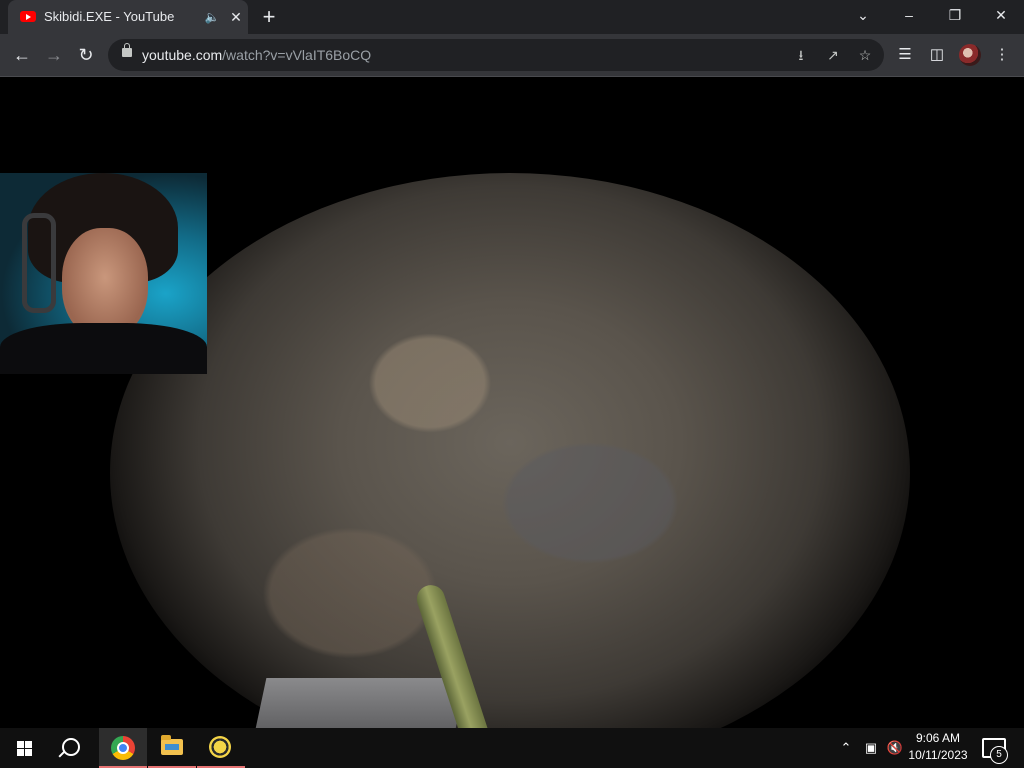  I want to click on tab-youtube: Skibidi.EXE - YouTube 🔈 ✕, so click(128, 17).